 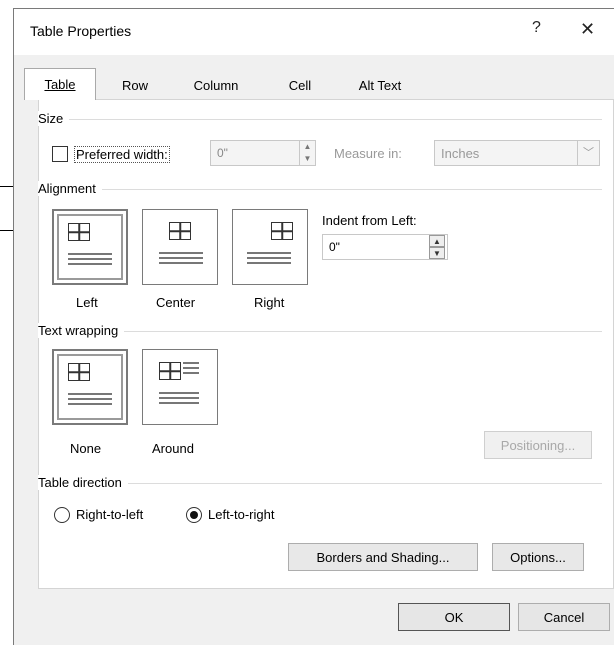 I want to click on cancel-button: Cancel, so click(x=564, y=617).